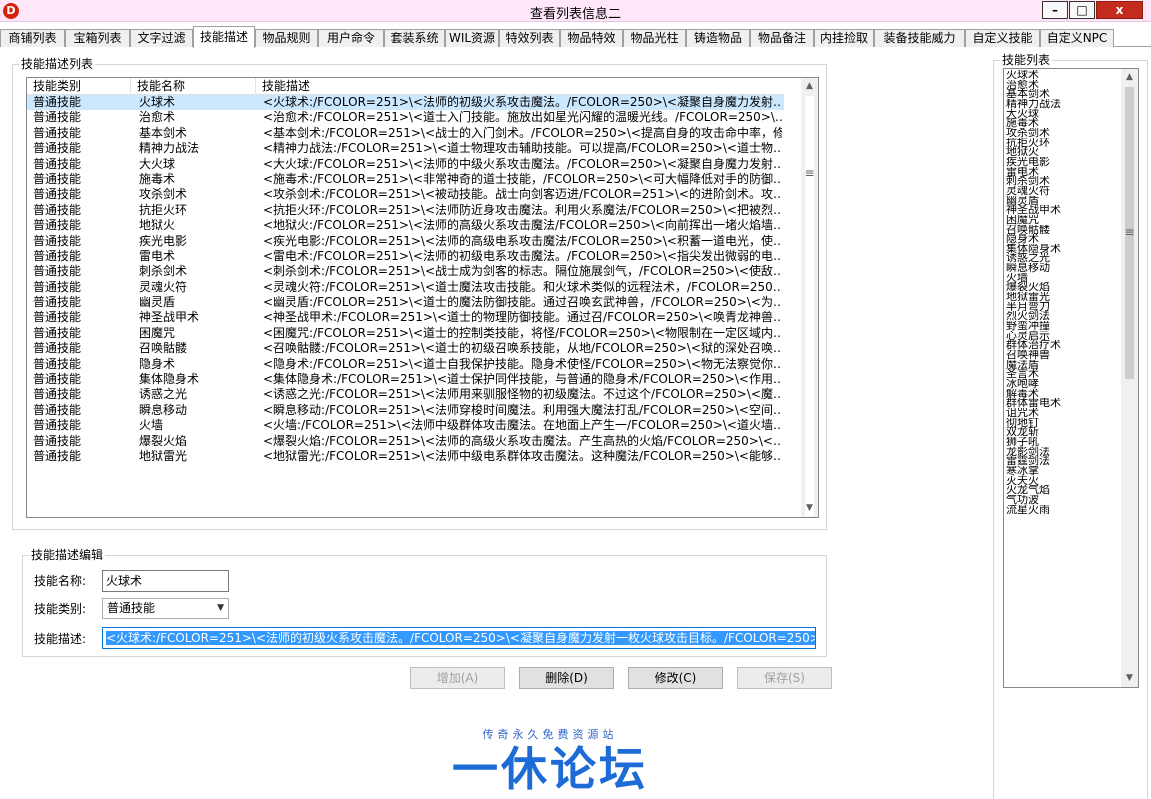 The image size is (1151, 799). Describe the element at coordinates (1063, 191) in the screenshot. I see `list-item: 灵魂火符` at that location.